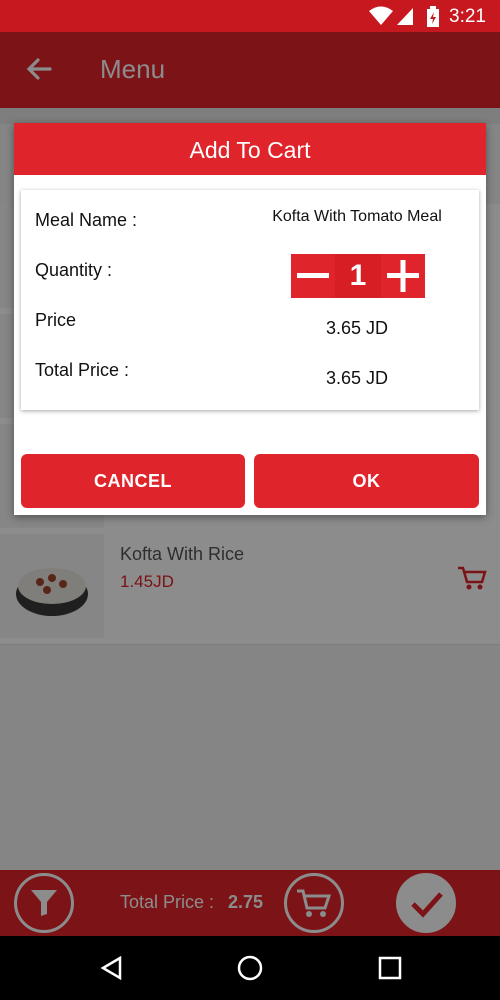 This screenshot has width=500, height=1000. Describe the element at coordinates (86, 220) in the screenshot. I see `meal-name-label: Meal Name :` at that location.